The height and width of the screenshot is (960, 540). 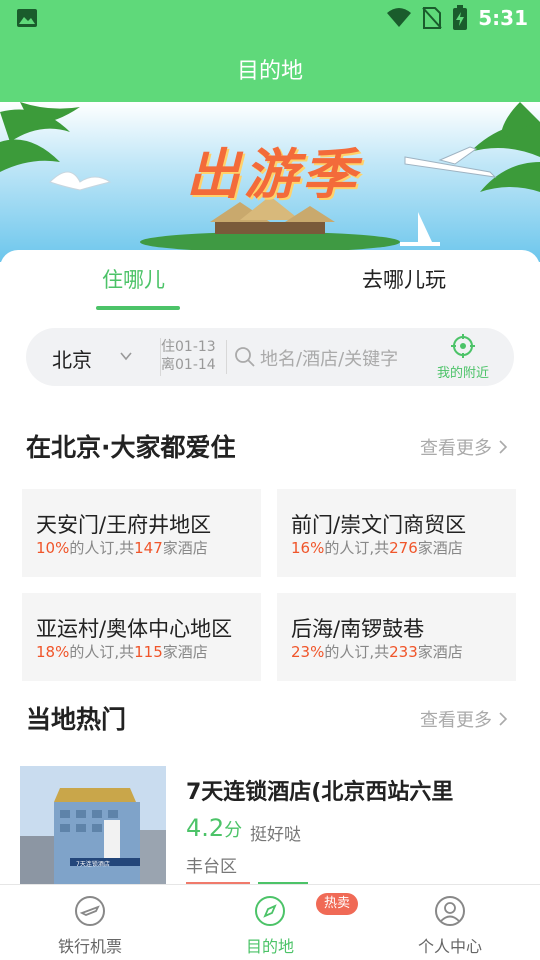 I want to click on hotel-district: 丰台区, so click(x=211, y=867).